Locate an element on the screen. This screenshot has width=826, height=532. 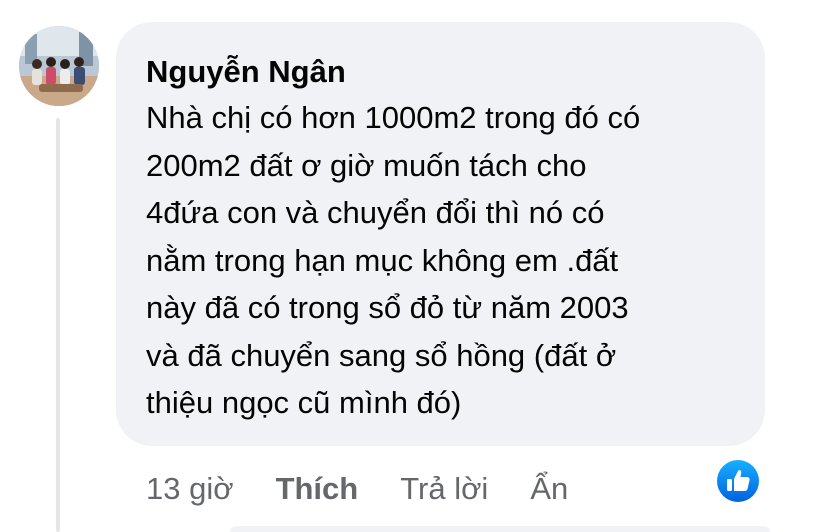
comment-actions: 13 giờ Thích Trả lời Ẩn is located at coordinates (357, 489).